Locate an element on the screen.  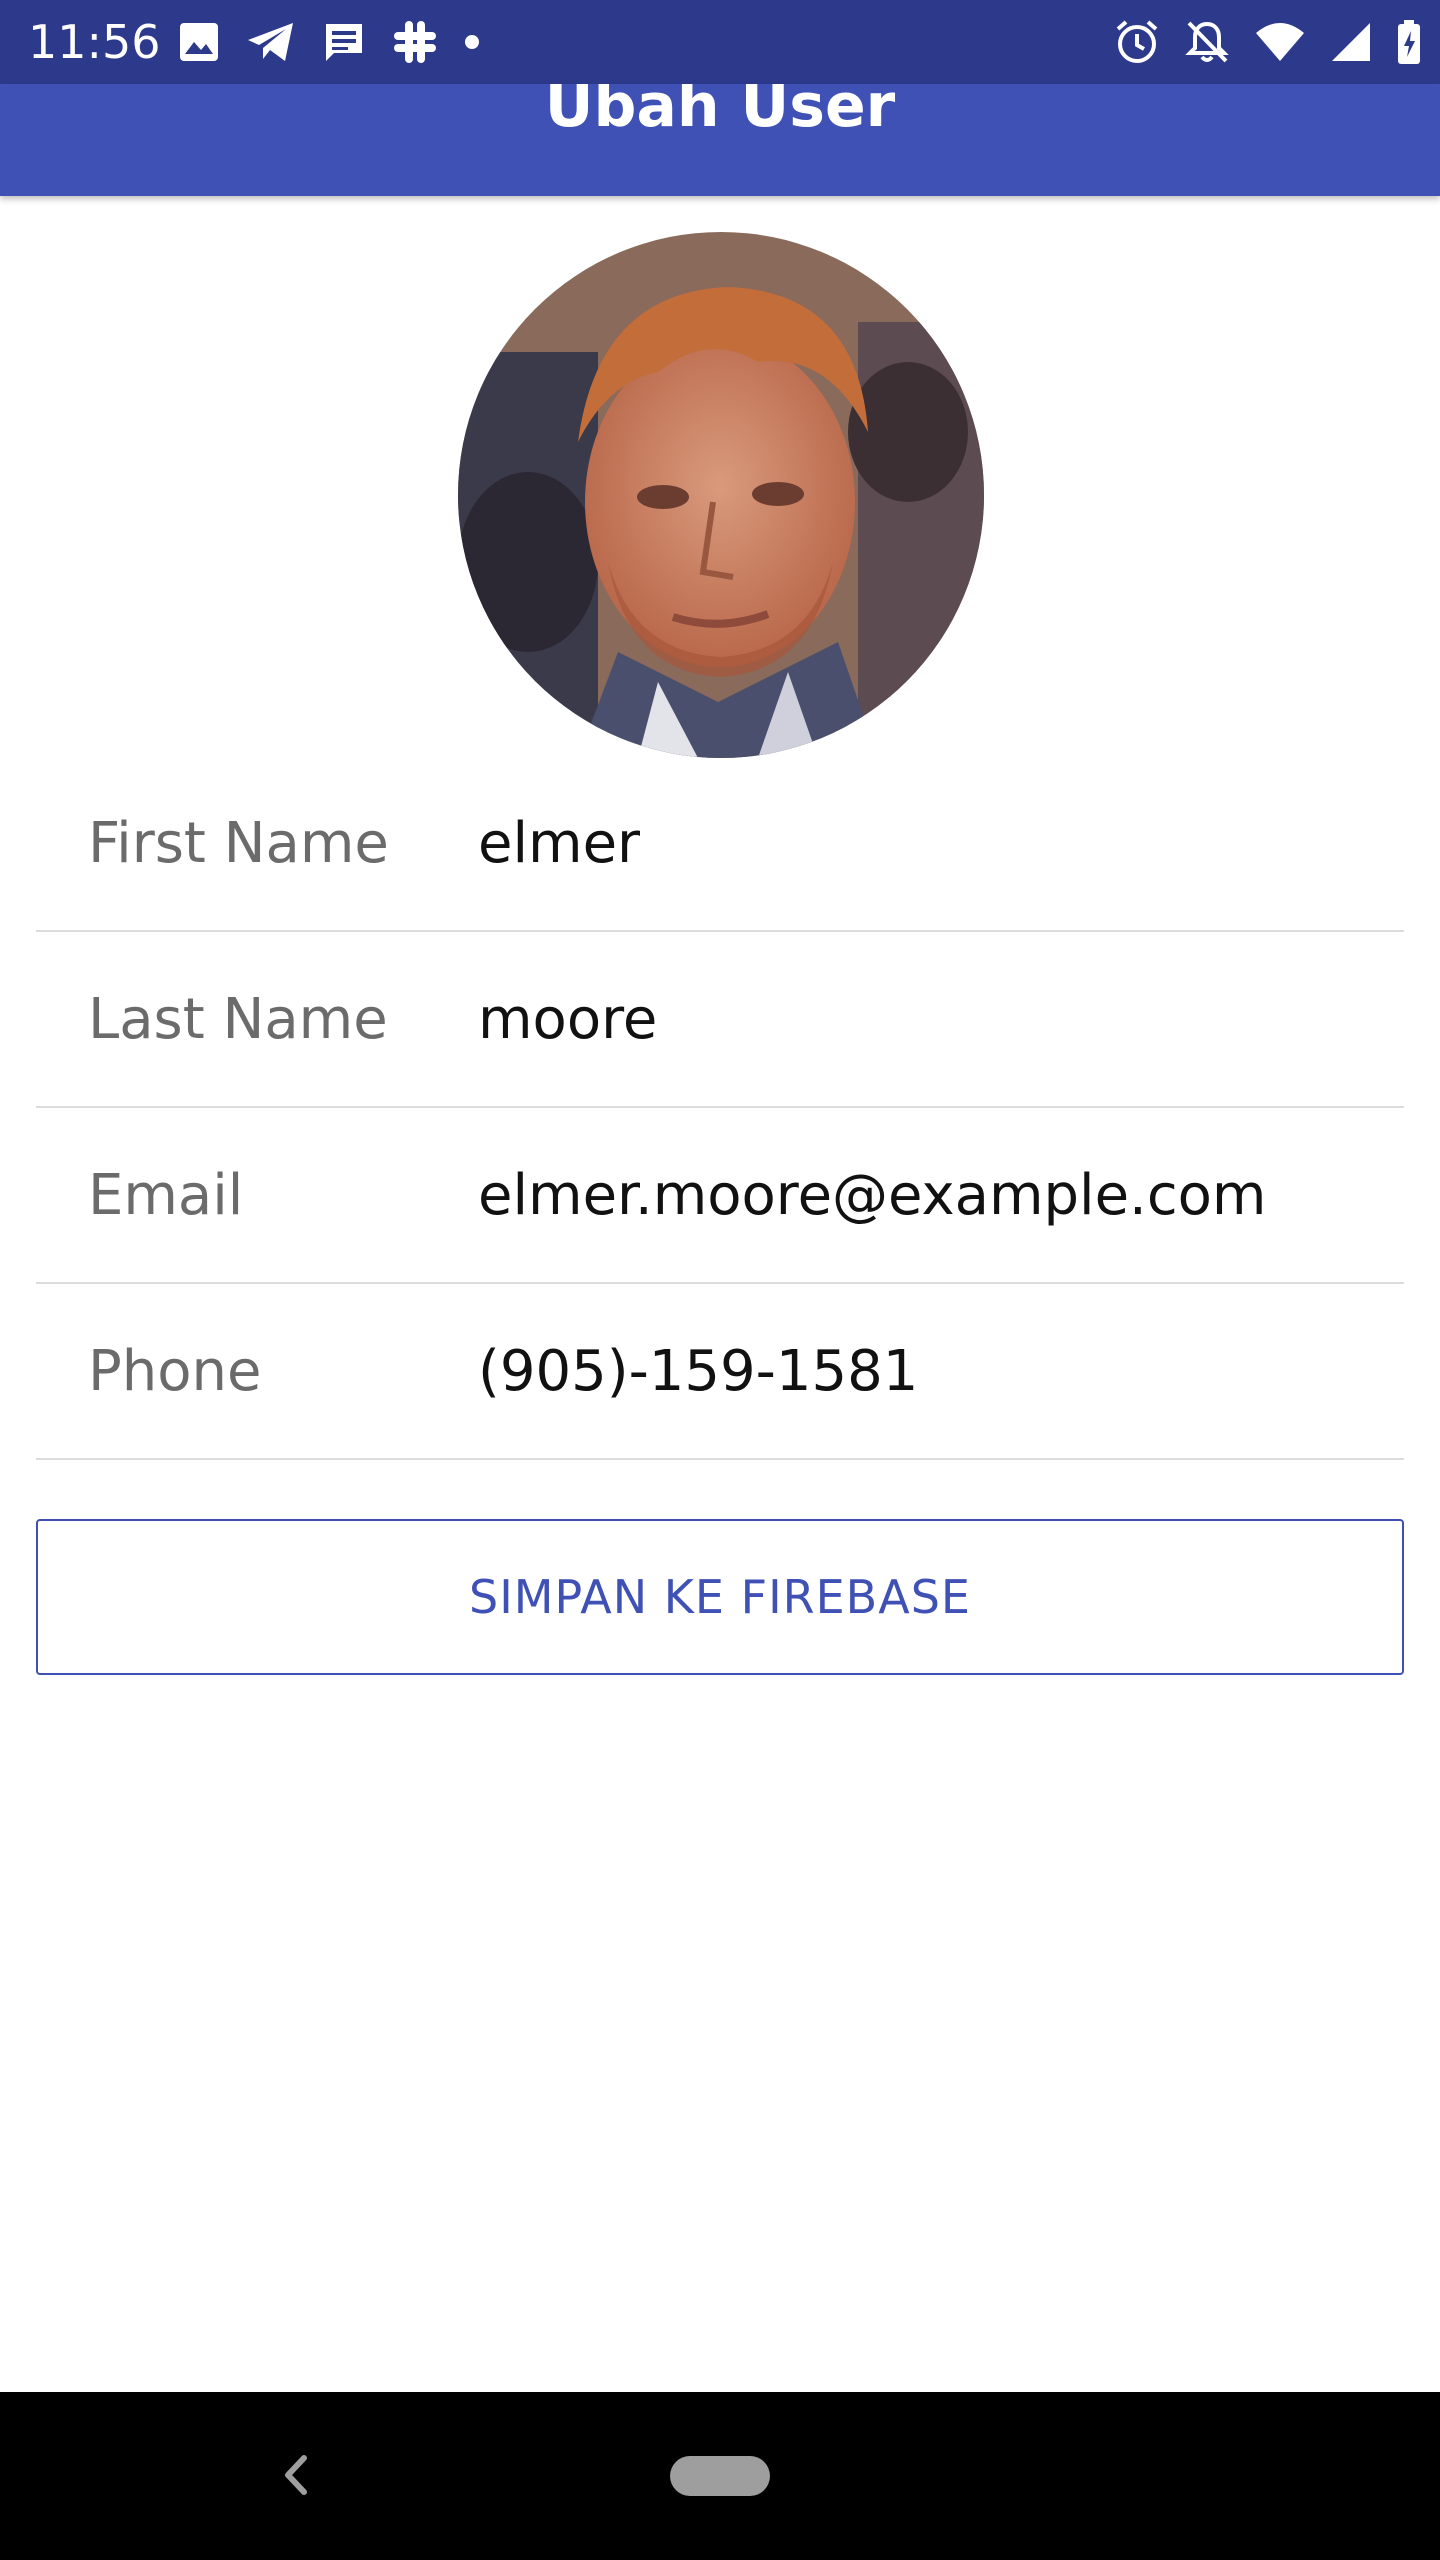
profile-photo-icon is located at coordinates (721, 495).